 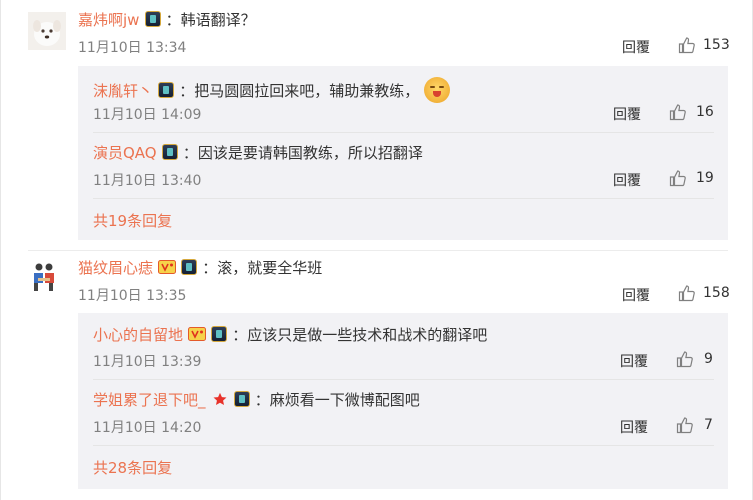 What do you see at coordinates (108, 20) in the screenshot?
I see `username-link: 嘉炜啊jw` at bounding box center [108, 20].